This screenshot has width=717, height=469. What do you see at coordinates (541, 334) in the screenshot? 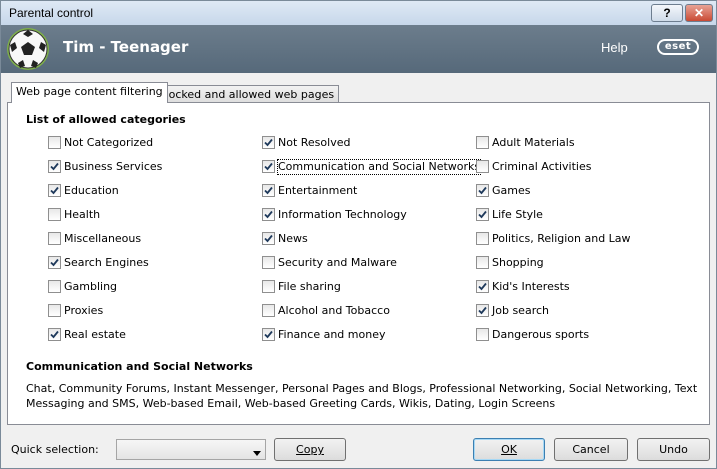
I see `category-label: Dangerous sports` at bounding box center [541, 334].